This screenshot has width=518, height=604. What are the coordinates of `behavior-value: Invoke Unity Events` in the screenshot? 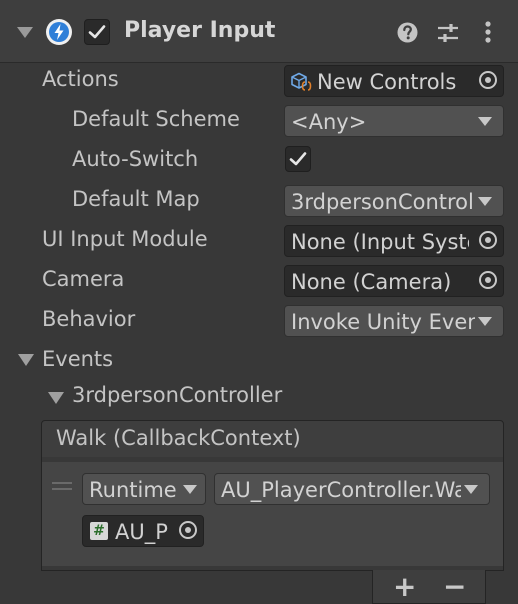 It's located at (383, 322).